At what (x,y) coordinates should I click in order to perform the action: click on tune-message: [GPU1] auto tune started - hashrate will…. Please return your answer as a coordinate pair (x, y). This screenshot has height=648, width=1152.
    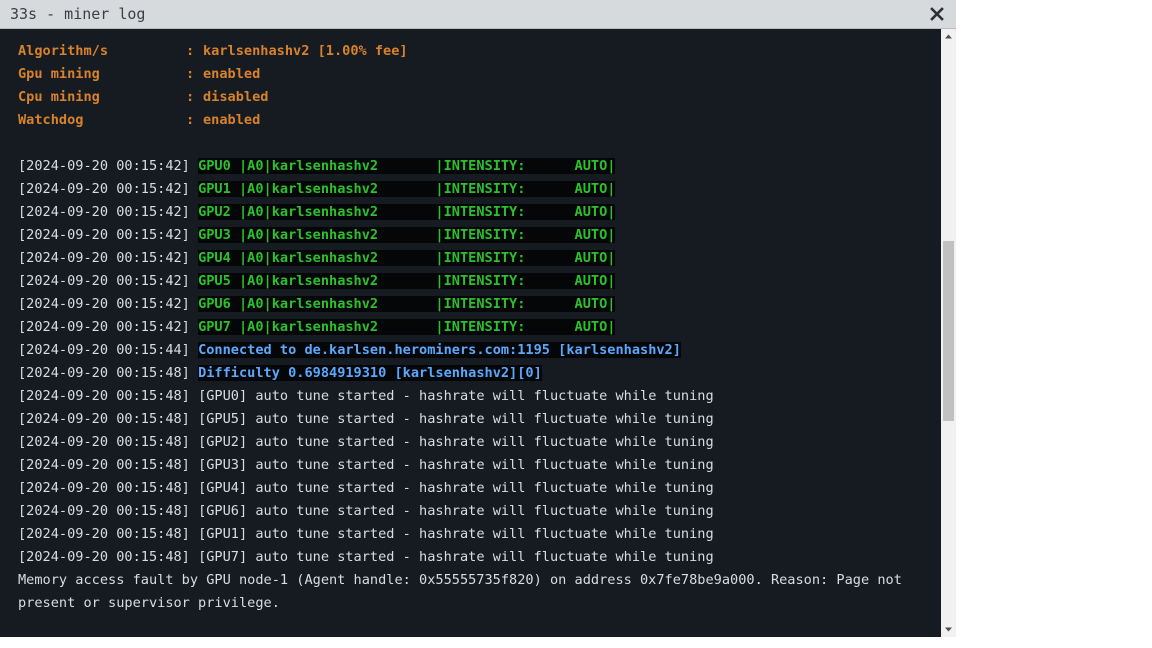
    Looking at the image, I should click on (456, 534).